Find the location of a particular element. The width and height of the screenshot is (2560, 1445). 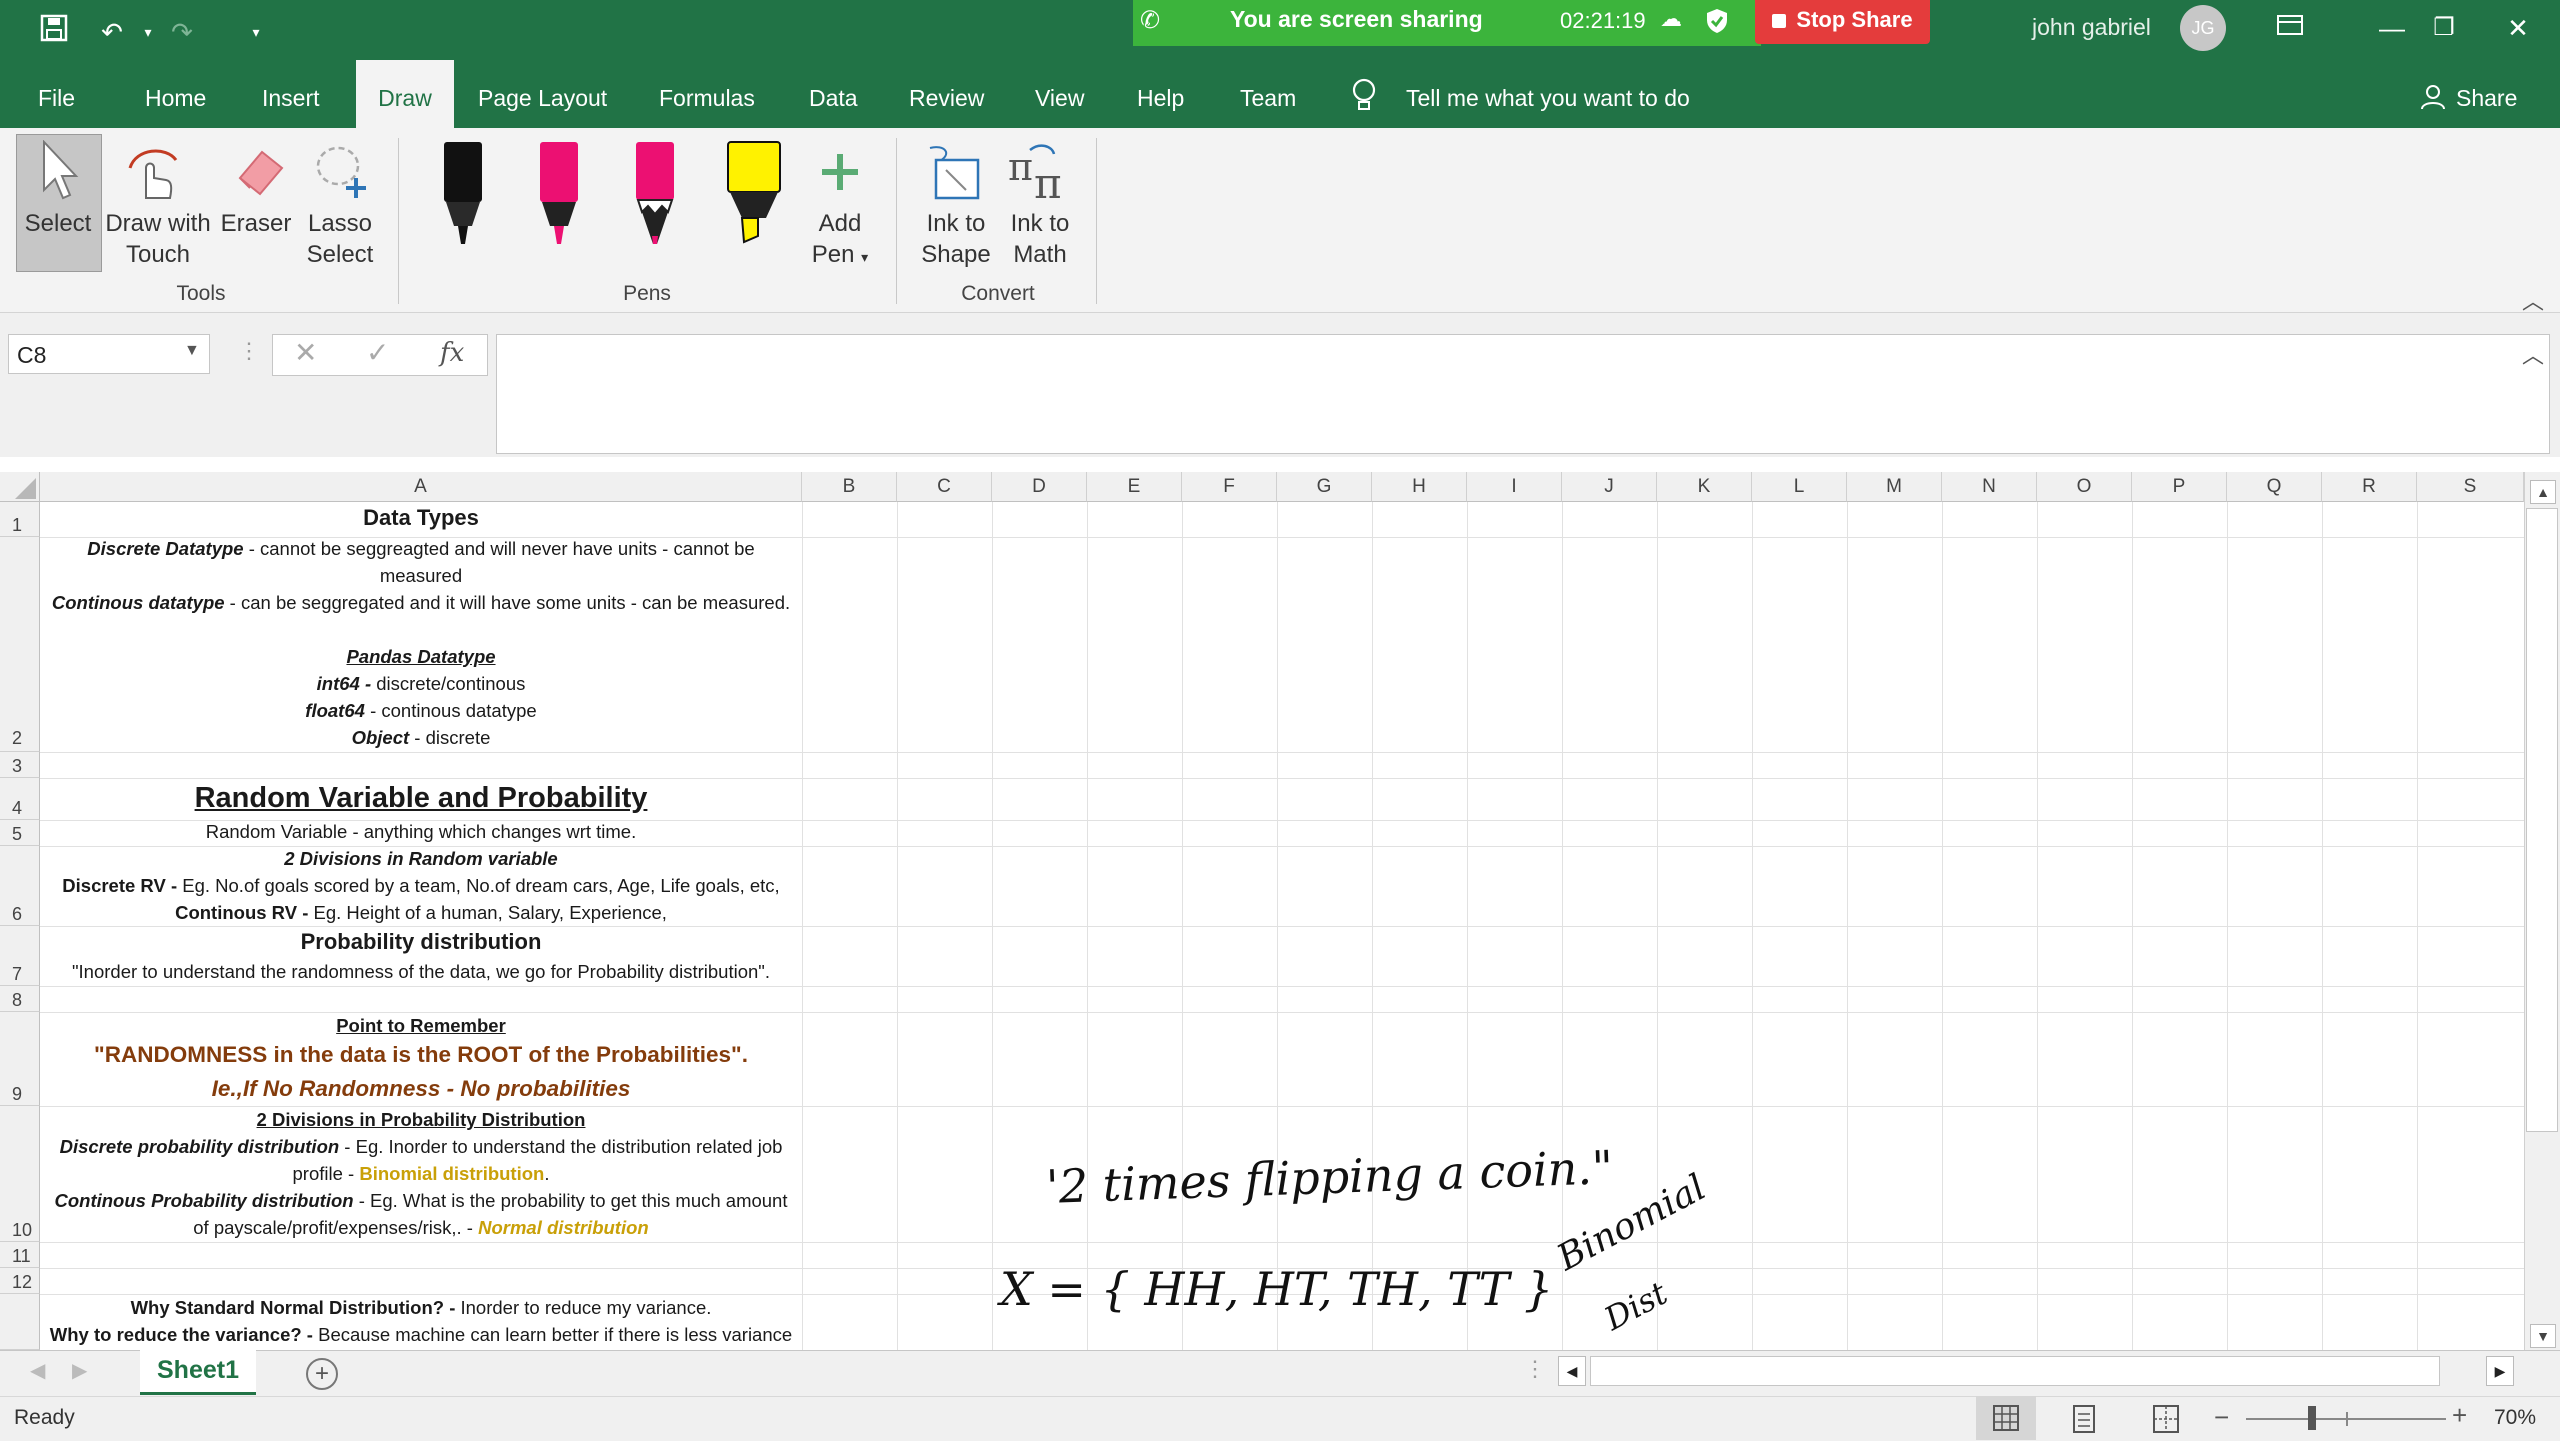

row-header-3: 3 is located at coordinates (20, 765).